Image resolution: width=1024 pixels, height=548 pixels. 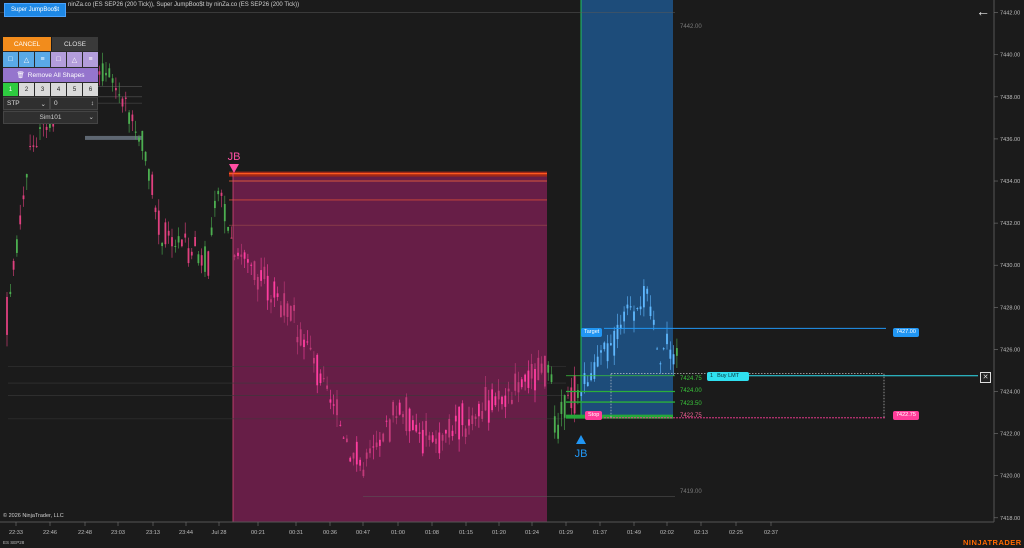 What do you see at coordinates (592, 332) in the screenshot?
I see `target-tag: Target` at bounding box center [592, 332].